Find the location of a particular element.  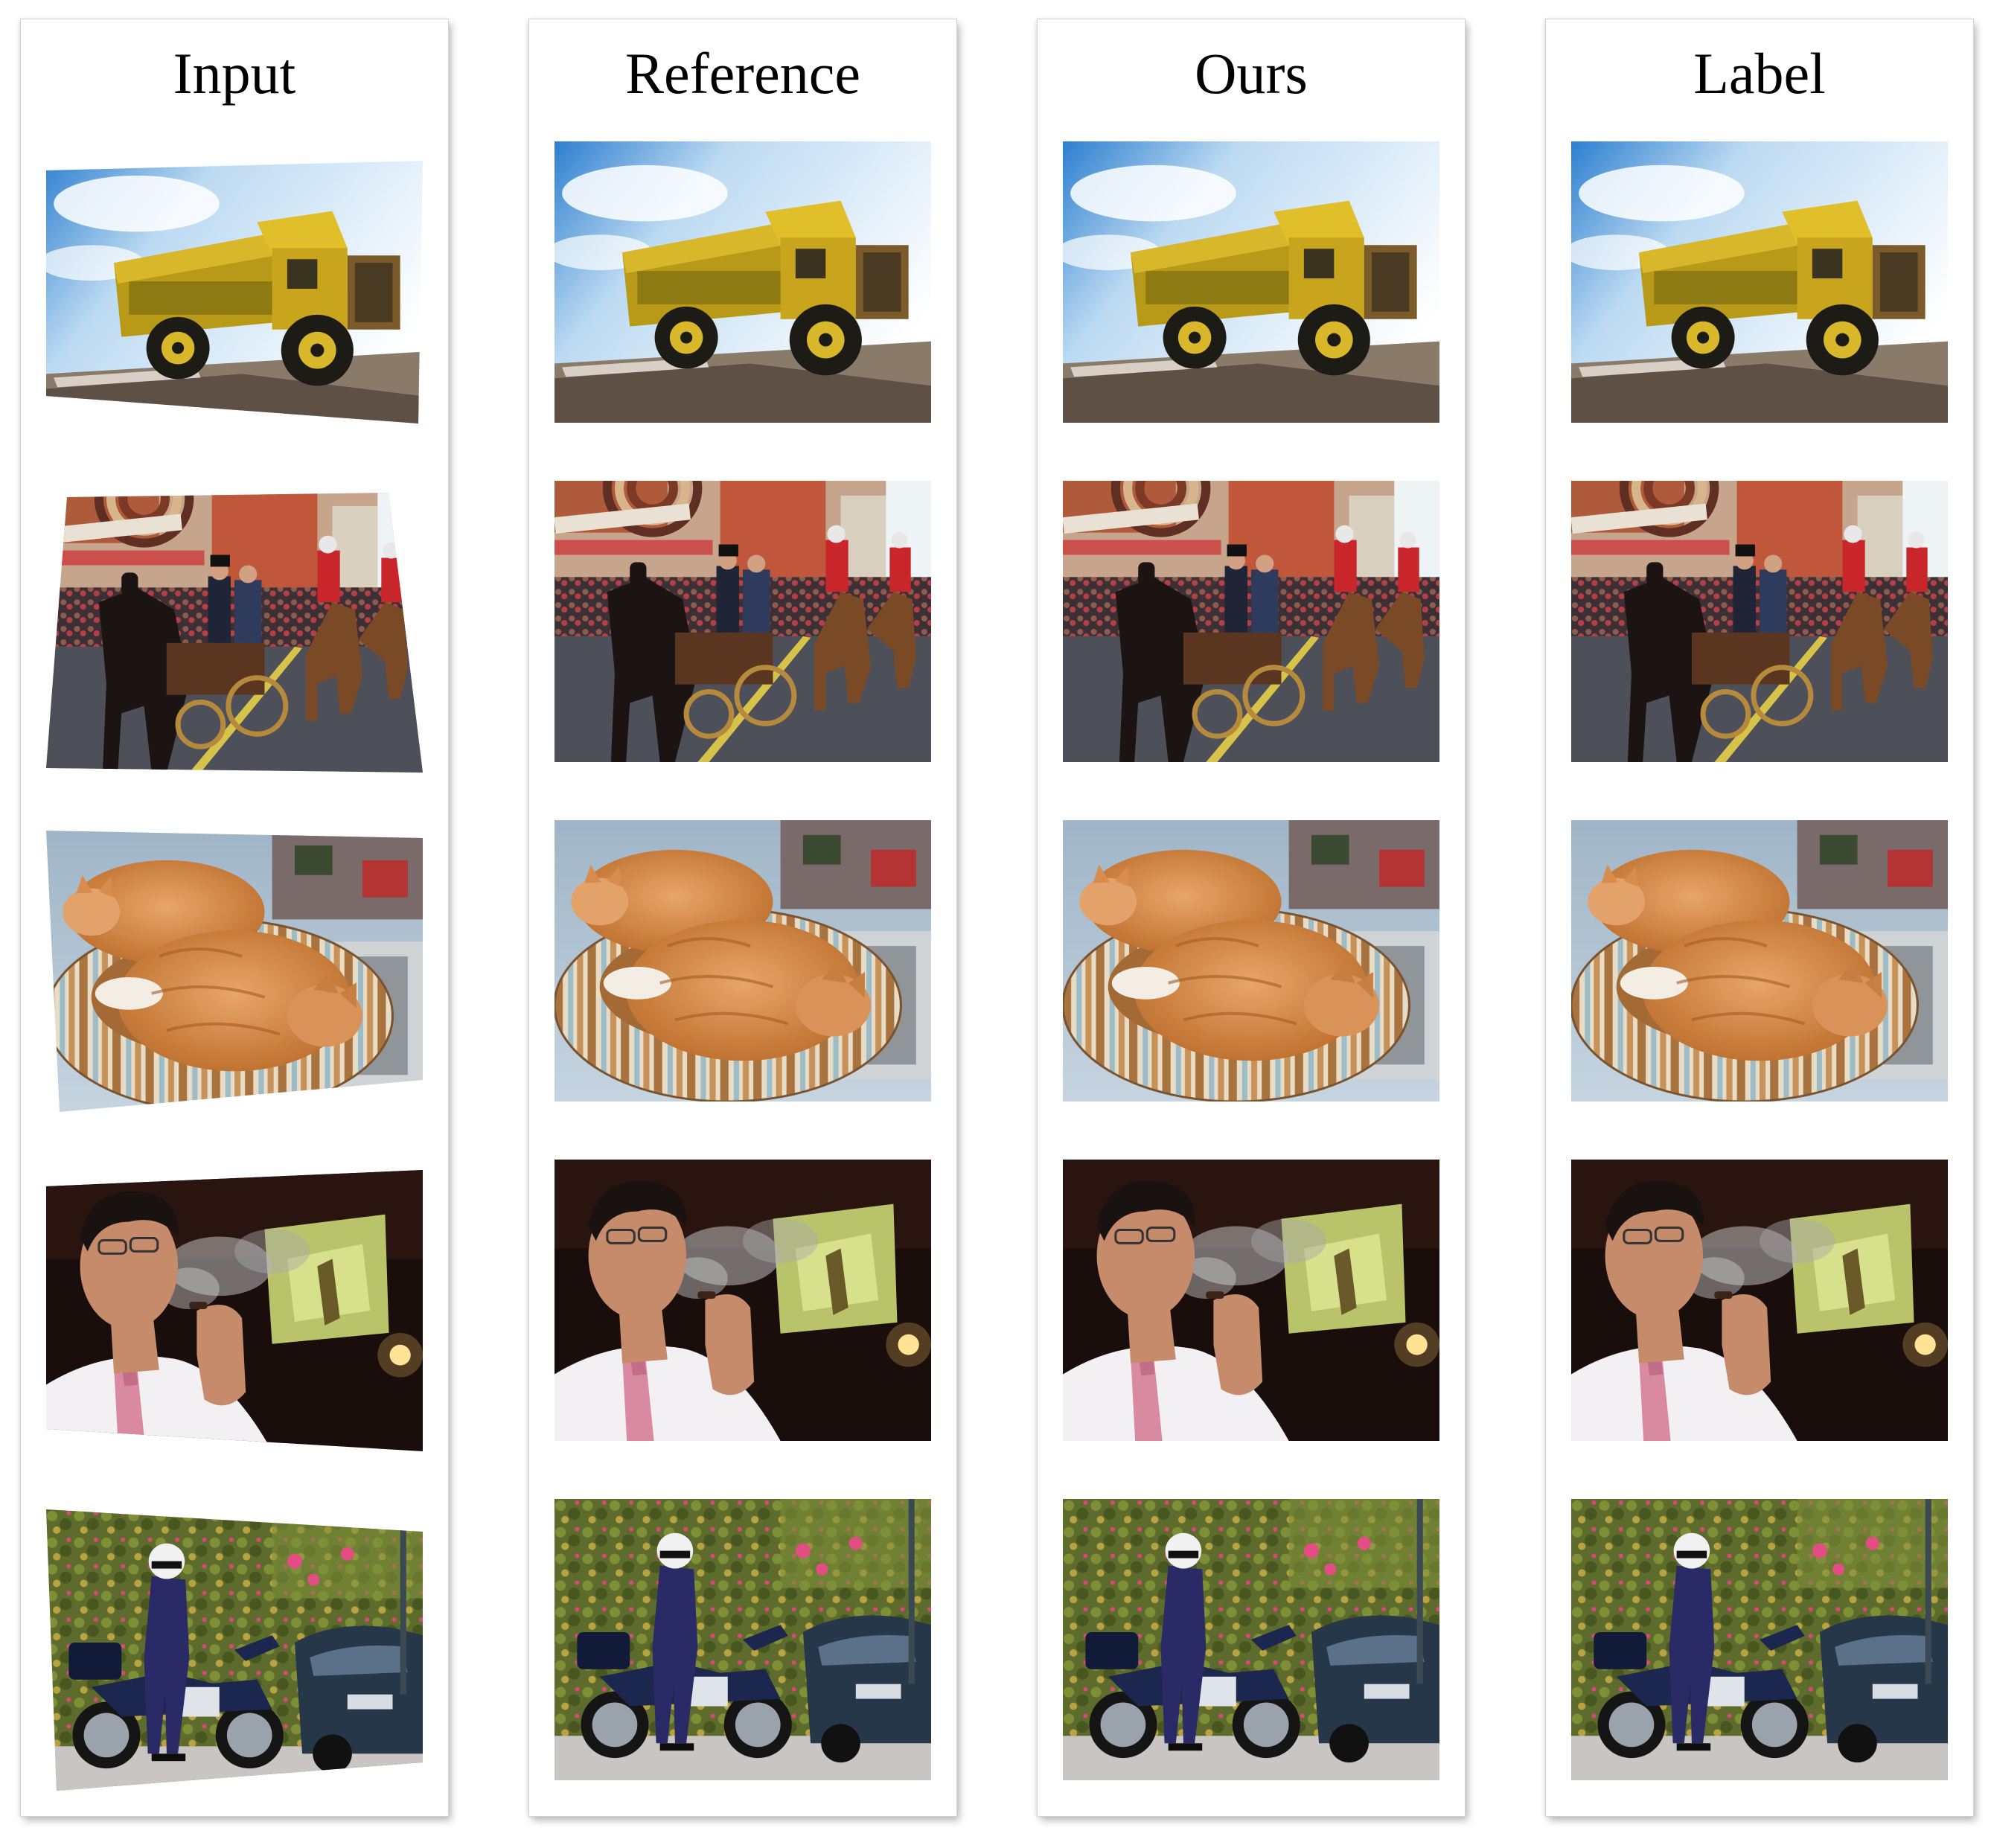

reference-image-parade is located at coordinates (743, 621).